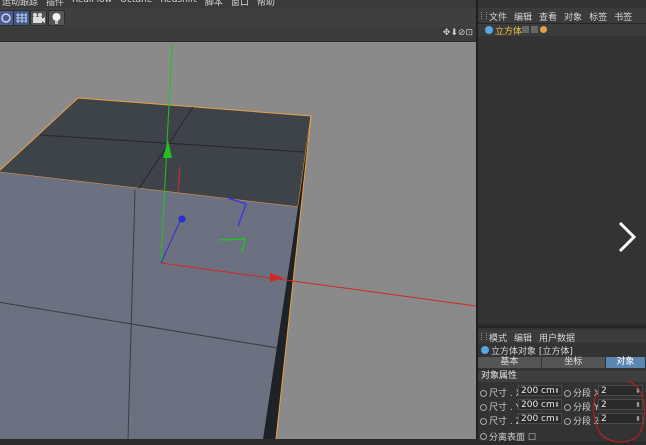 The height and width of the screenshot is (445, 646). What do you see at coordinates (619, 411) in the screenshot?
I see `annotation-circle` at bounding box center [619, 411].